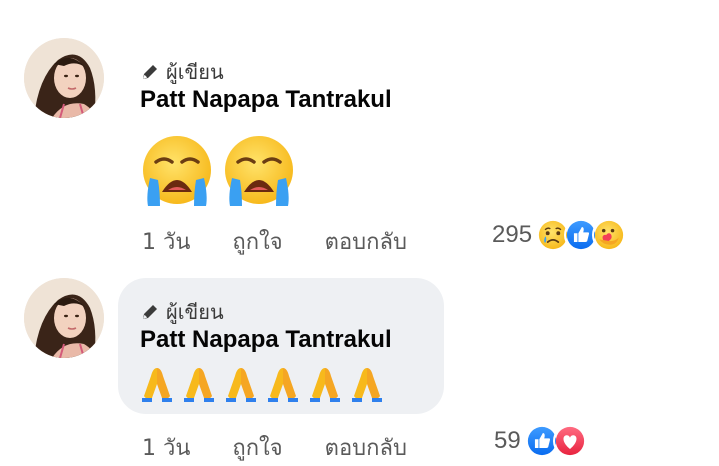 This screenshot has height=466, width=719. Describe the element at coordinates (512, 234) in the screenshot. I see `reaction-count: 295` at that location.